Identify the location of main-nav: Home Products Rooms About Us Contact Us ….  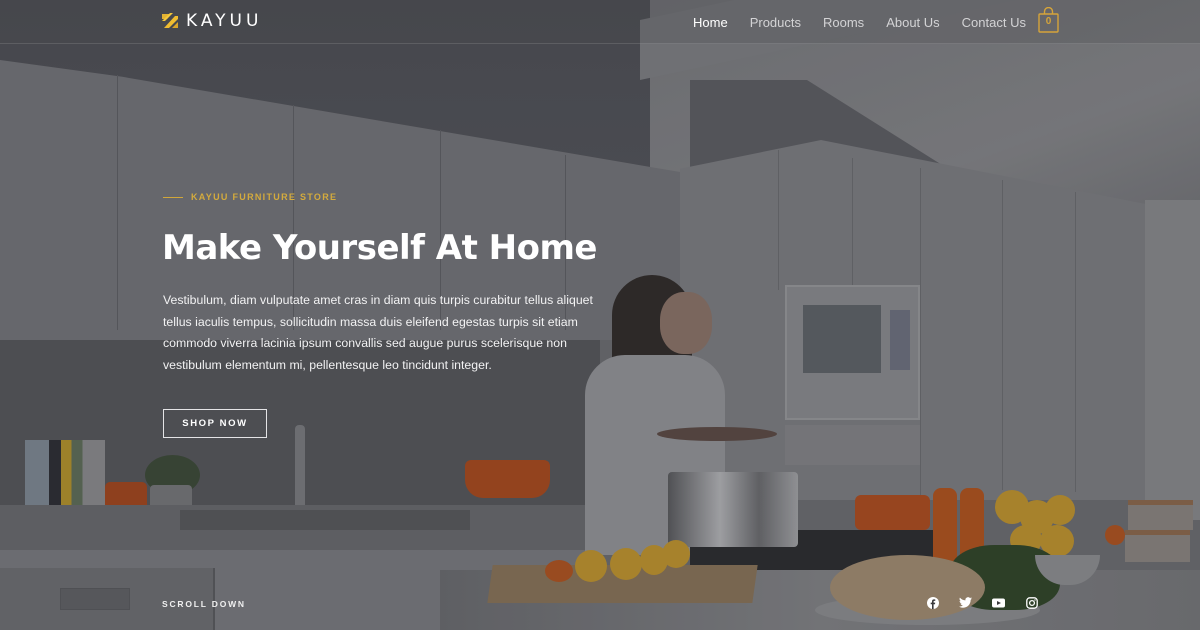
(876, 22).